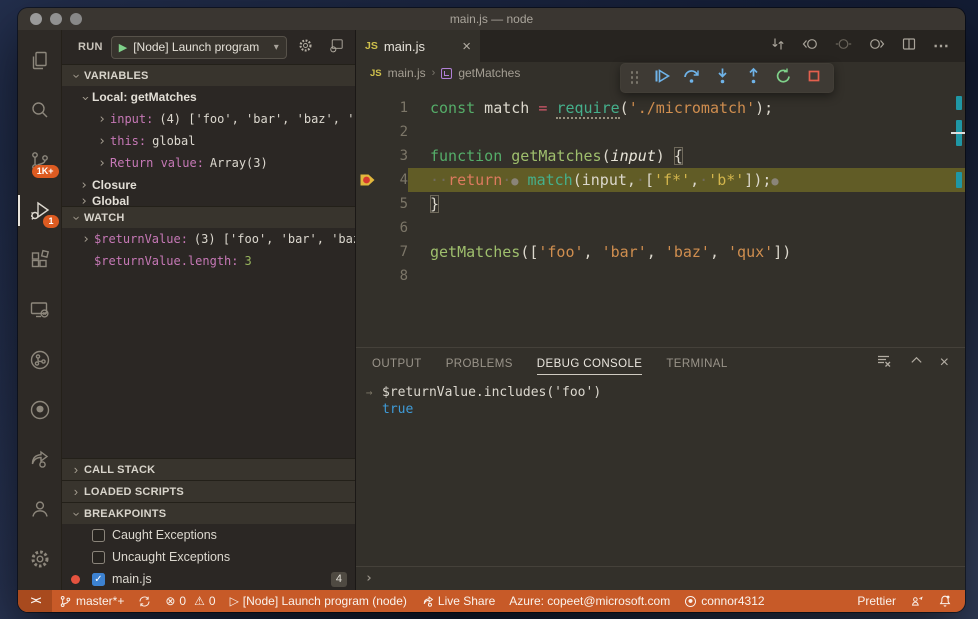  What do you see at coordinates (686, 252) in the screenshot?
I see `code-text: getMatches(['foo', 'bar', 'baz', 'qux'])` at bounding box center [686, 252].